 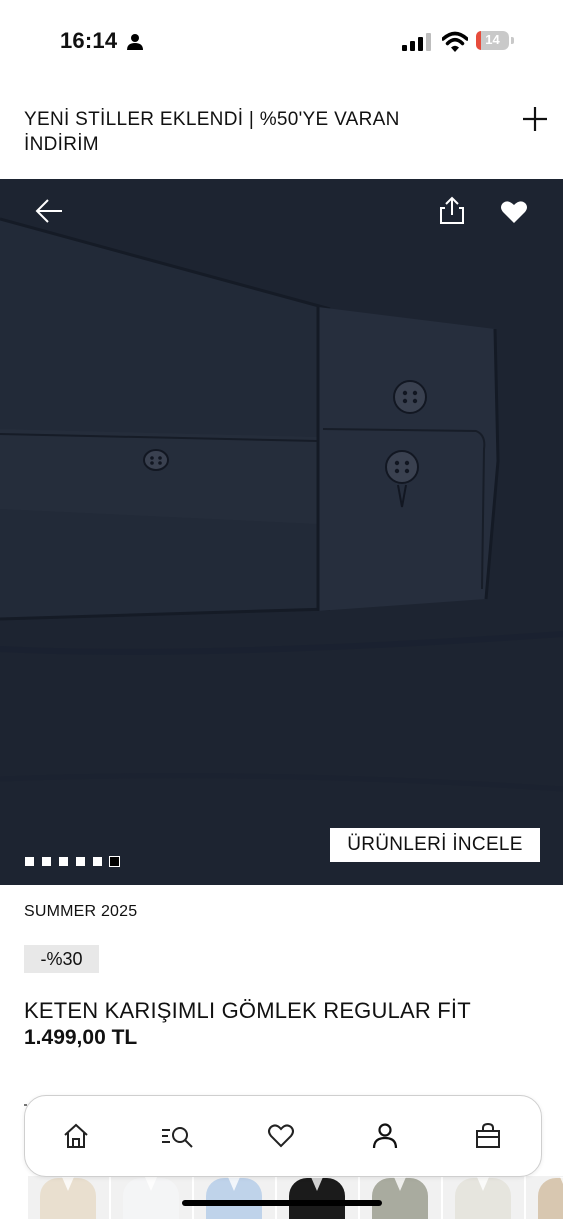 What do you see at coordinates (488, 1136) in the screenshot?
I see `bag-icon` at bounding box center [488, 1136].